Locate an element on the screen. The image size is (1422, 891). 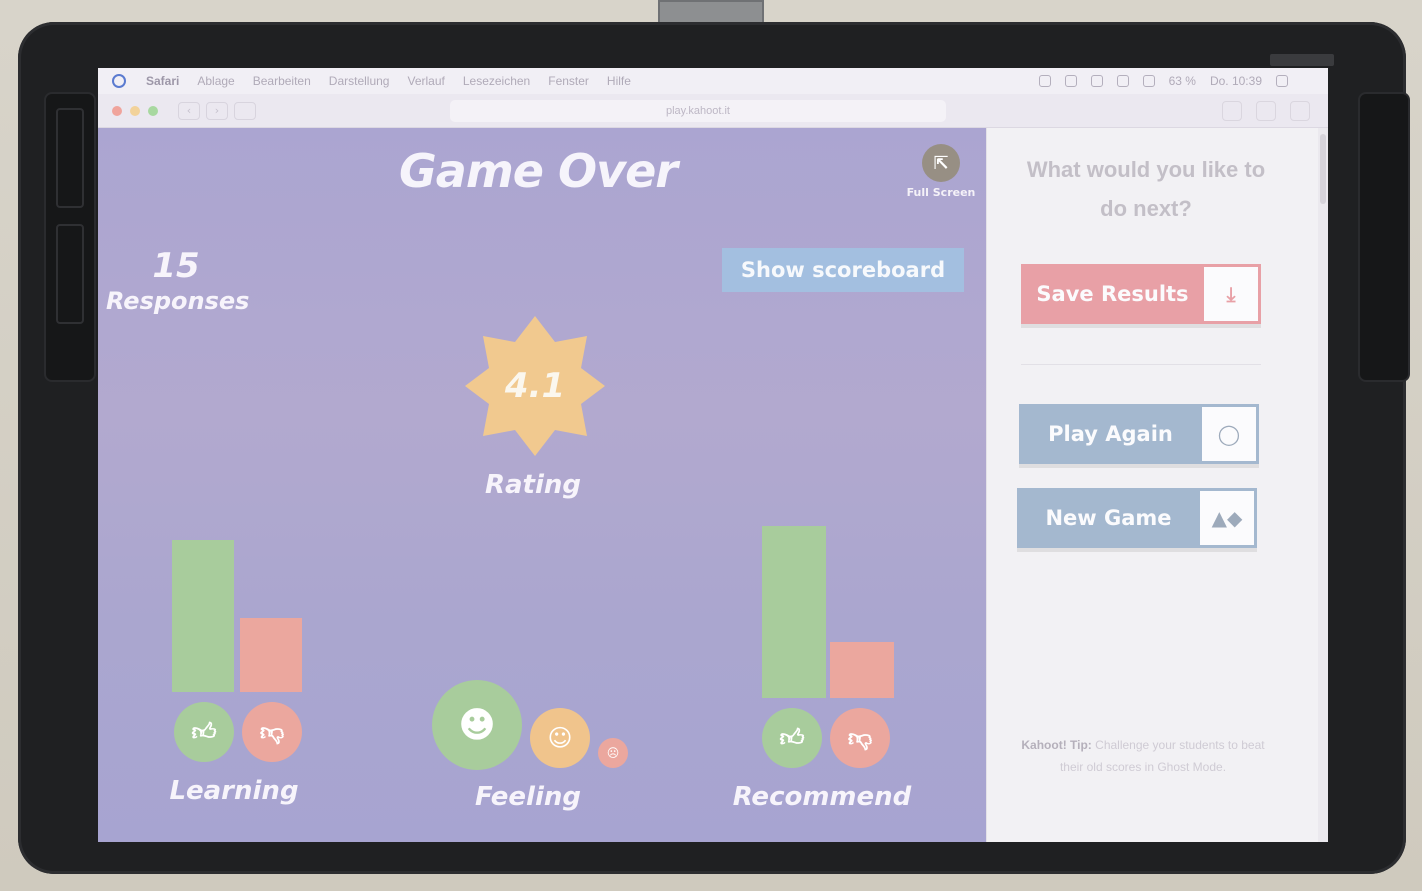
zoom-window-button is located at coordinates (153, 111).